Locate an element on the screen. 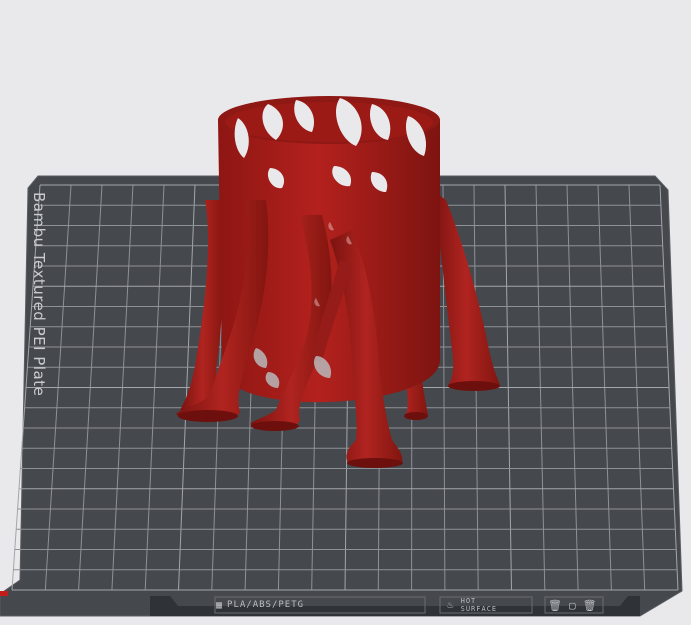 The height and width of the screenshot is (625, 691). plate-info-icons: 🗑 ▢ 🗑 is located at coordinates (573, 605).